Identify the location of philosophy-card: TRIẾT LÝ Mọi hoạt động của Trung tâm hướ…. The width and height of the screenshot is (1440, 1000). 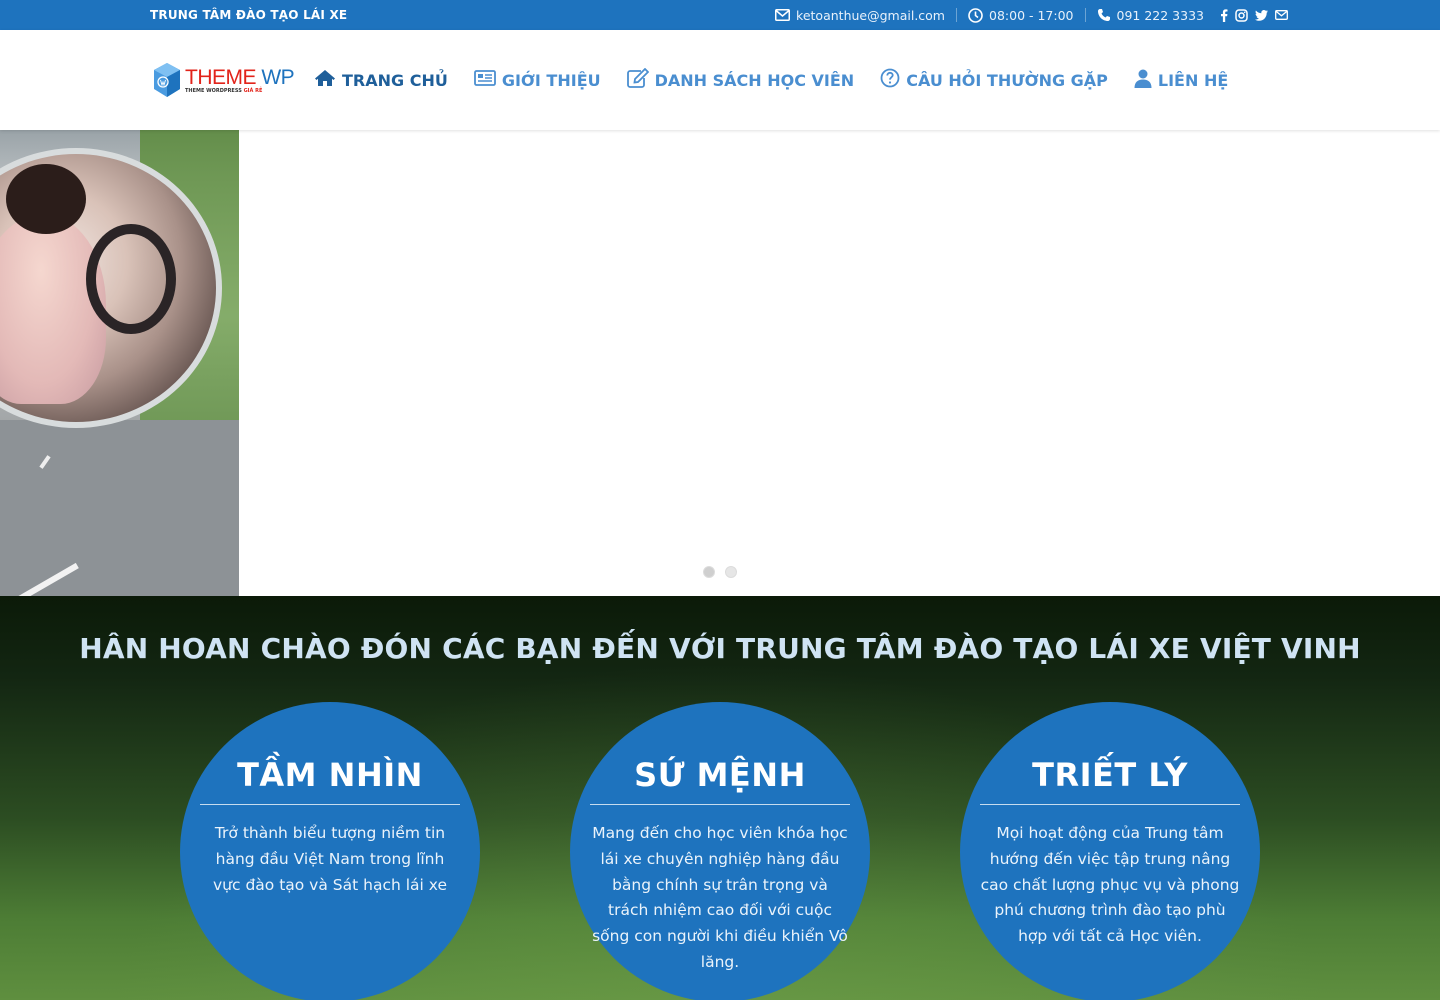
(1110, 851).